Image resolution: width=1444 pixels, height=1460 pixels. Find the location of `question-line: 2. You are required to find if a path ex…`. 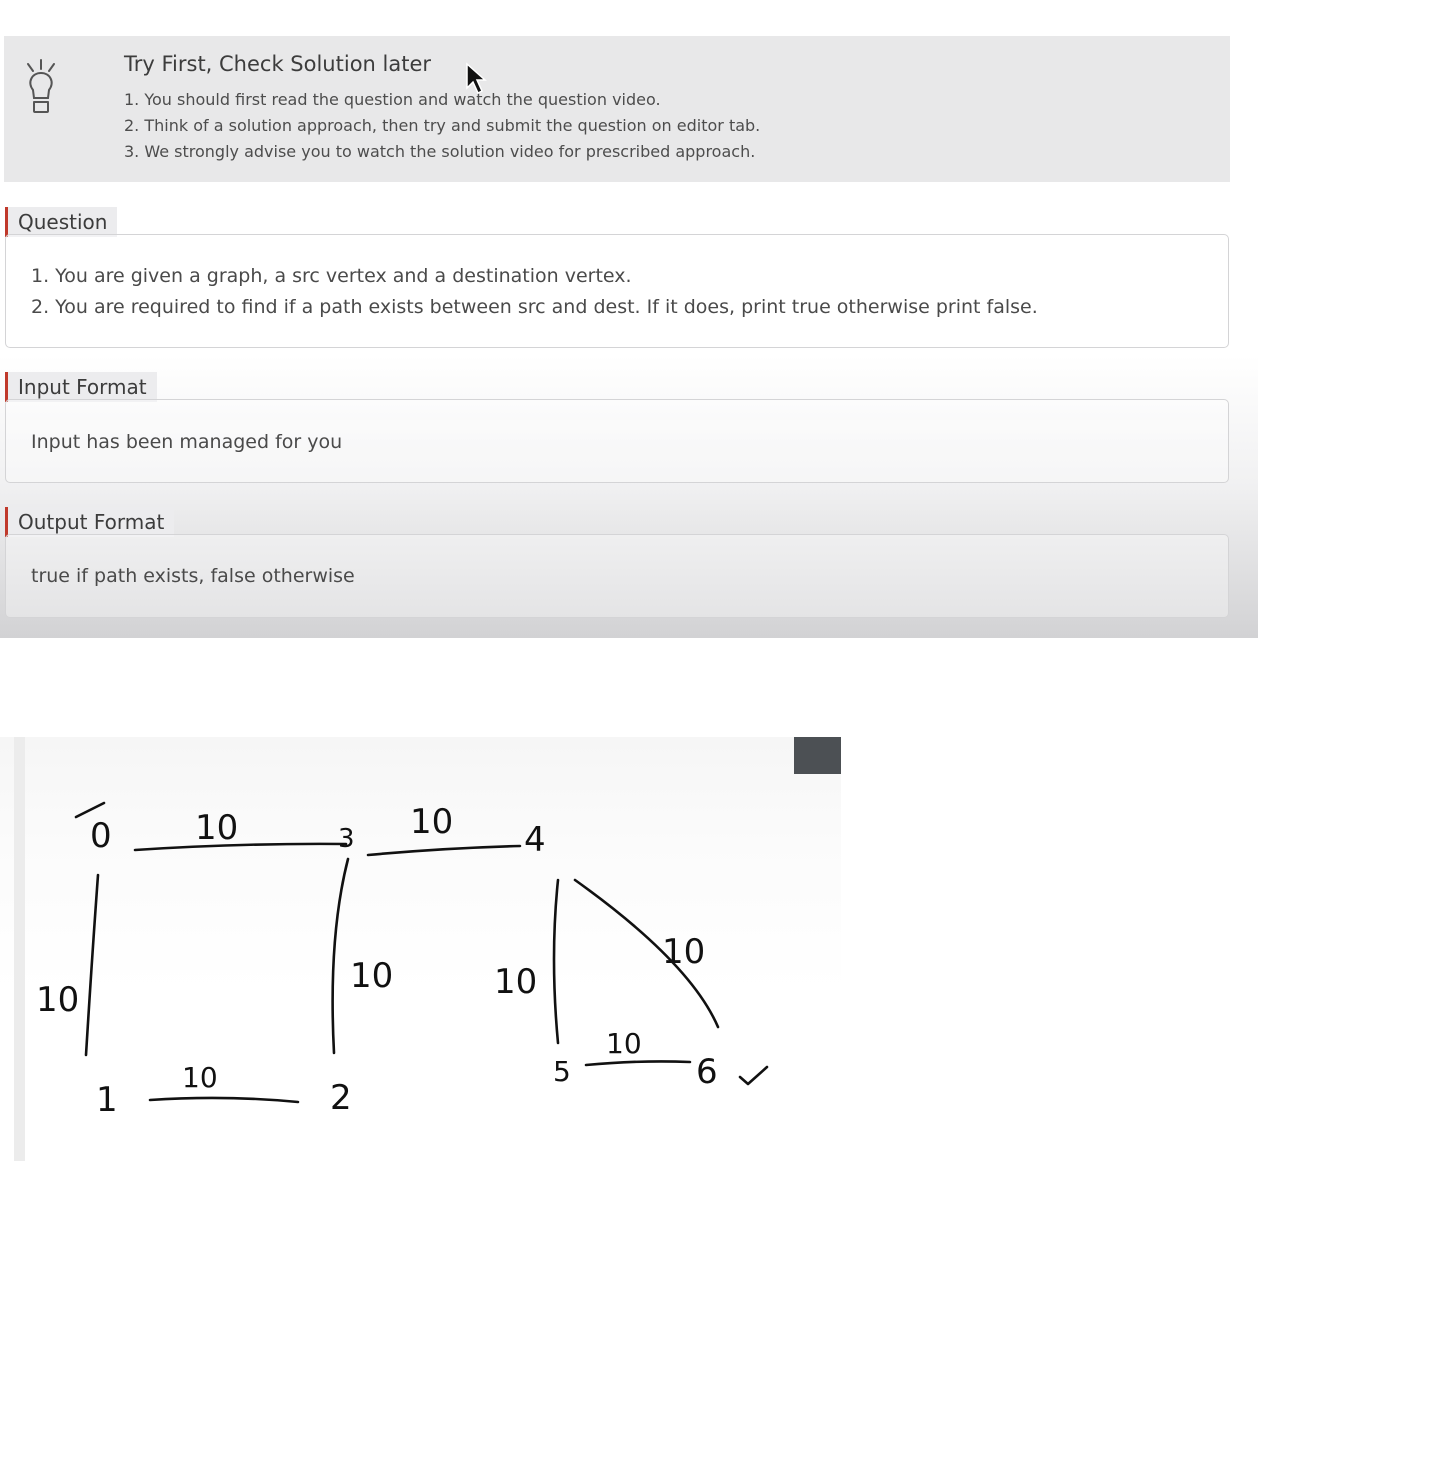

question-line: 2. You are required to find if a path ex… is located at coordinates (534, 307).